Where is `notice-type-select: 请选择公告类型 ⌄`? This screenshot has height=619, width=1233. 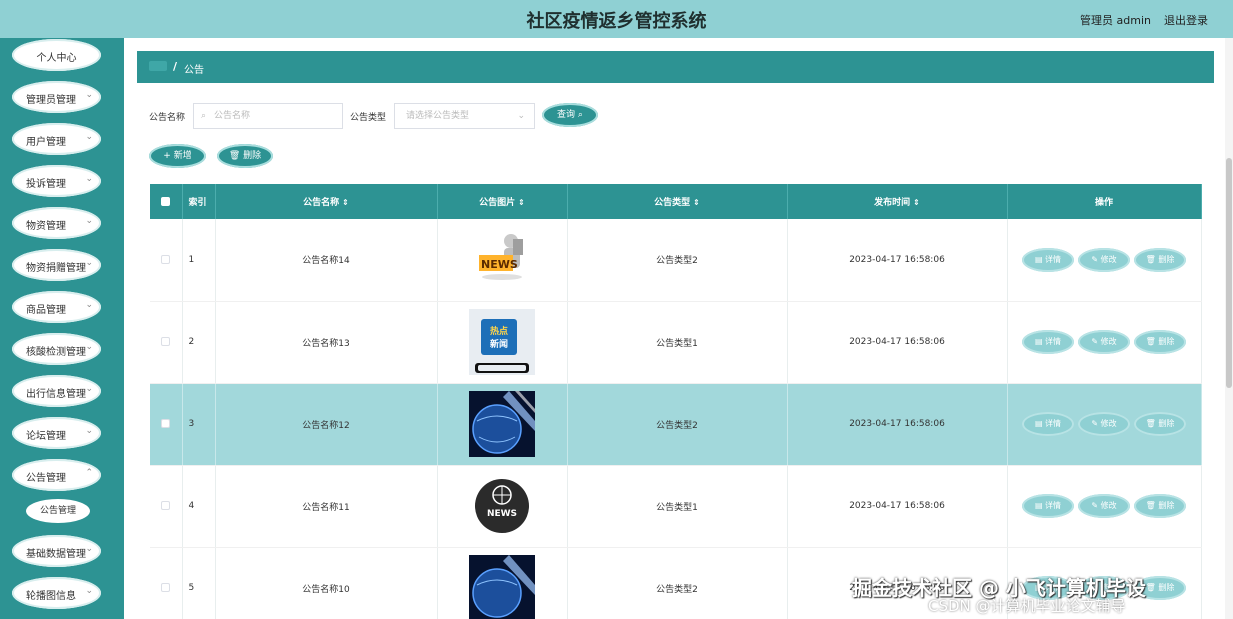
notice-type-select: 请选择公告类型 ⌄ is located at coordinates (464, 116).